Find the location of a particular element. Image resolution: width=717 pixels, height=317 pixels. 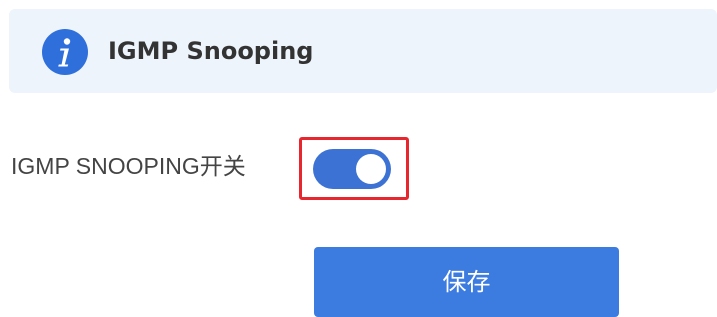

banner-title: IGMP Snooping is located at coordinates (211, 51).